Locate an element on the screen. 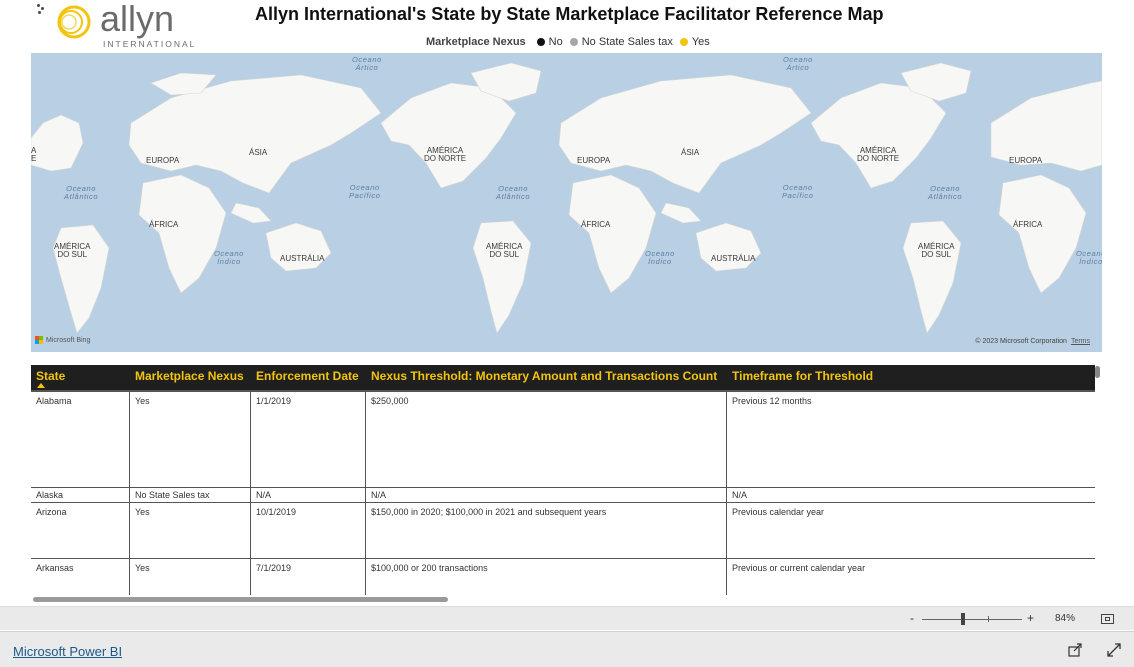 The width and height of the screenshot is (1134, 667). cell-timeframe: Previous or current calendar year is located at coordinates (799, 568).